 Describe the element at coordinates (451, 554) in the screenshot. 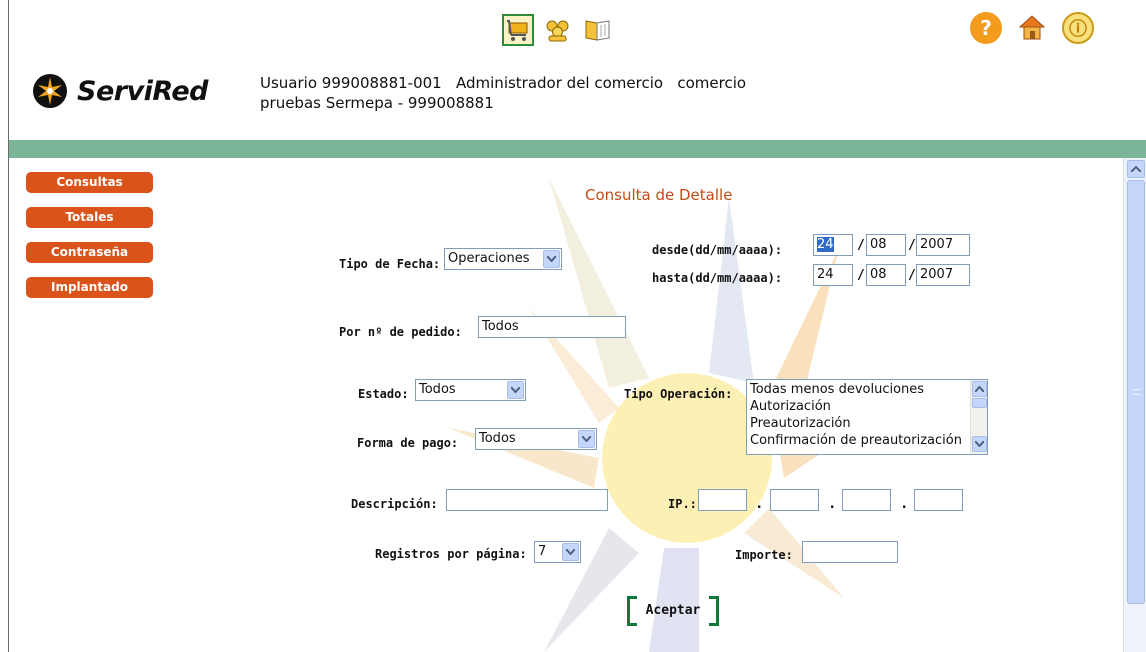

I see `registros-label: Registros por página:` at that location.